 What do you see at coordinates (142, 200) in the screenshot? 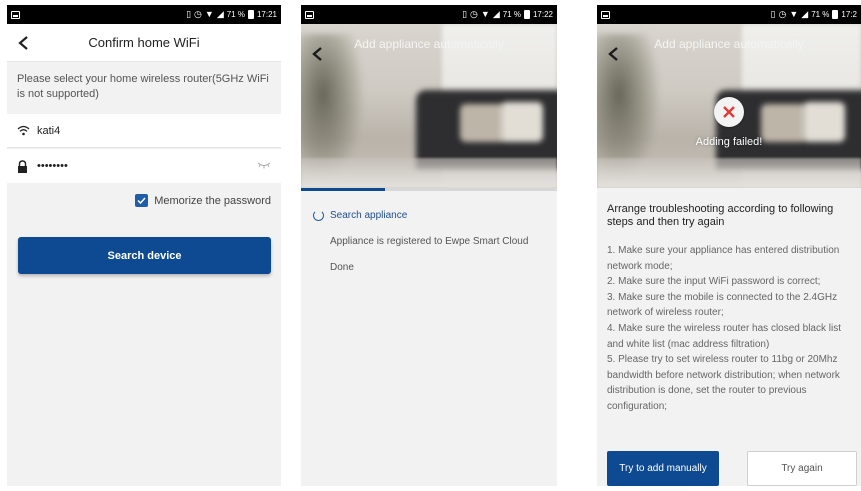
I see `checkbox-checked-icon` at bounding box center [142, 200].